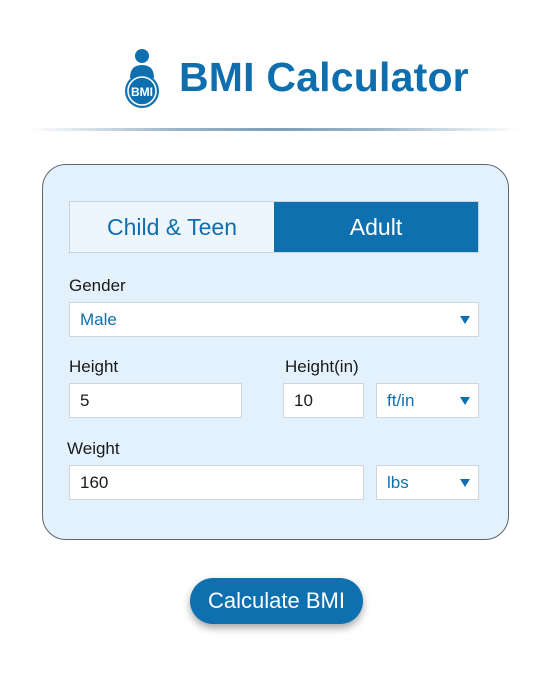  I want to click on height-feet-value: 5, so click(85, 400).